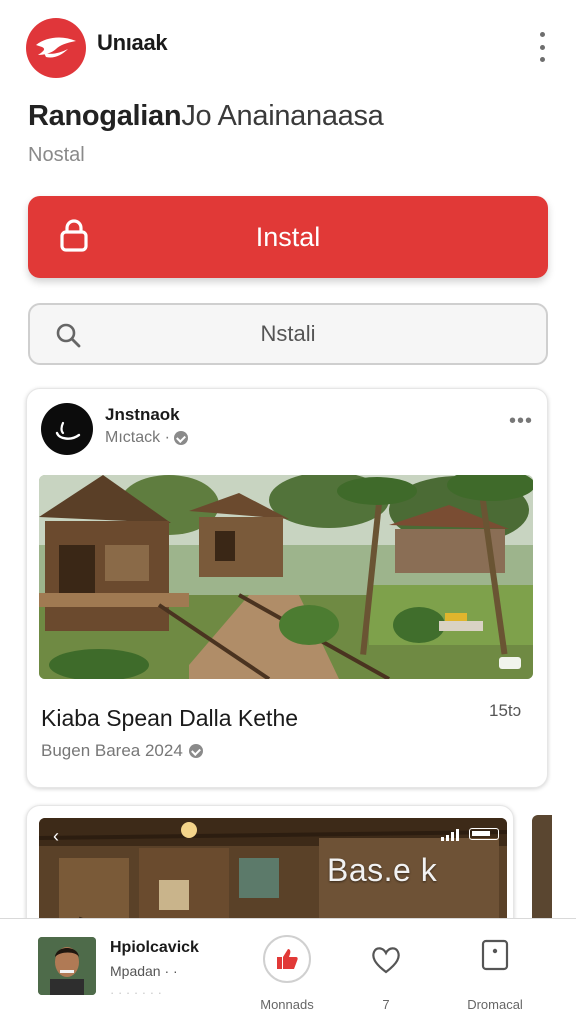 The image size is (576, 1024). I want to click on back-chevron-icon: ‹, so click(56, 836).